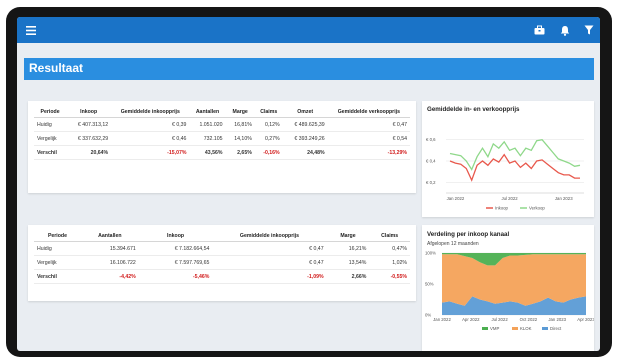 The height and width of the screenshot is (360, 617). I want to click on table-cell: 13,54%, so click(348, 262).